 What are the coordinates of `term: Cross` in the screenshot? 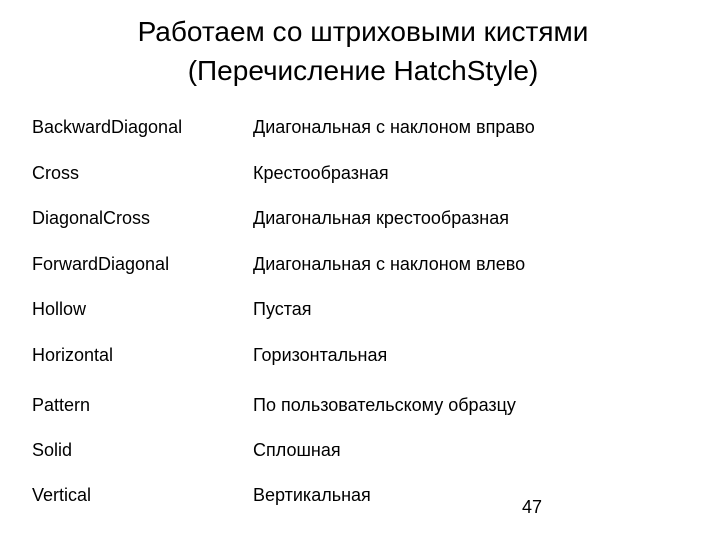 It's located at (56, 173).